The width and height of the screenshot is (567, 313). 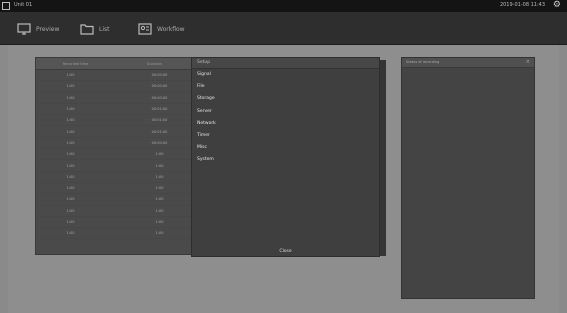 What do you see at coordinates (557, 5) in the screenshot?
I see `gear-icon: ⚙` at bounding box center [557, 5].